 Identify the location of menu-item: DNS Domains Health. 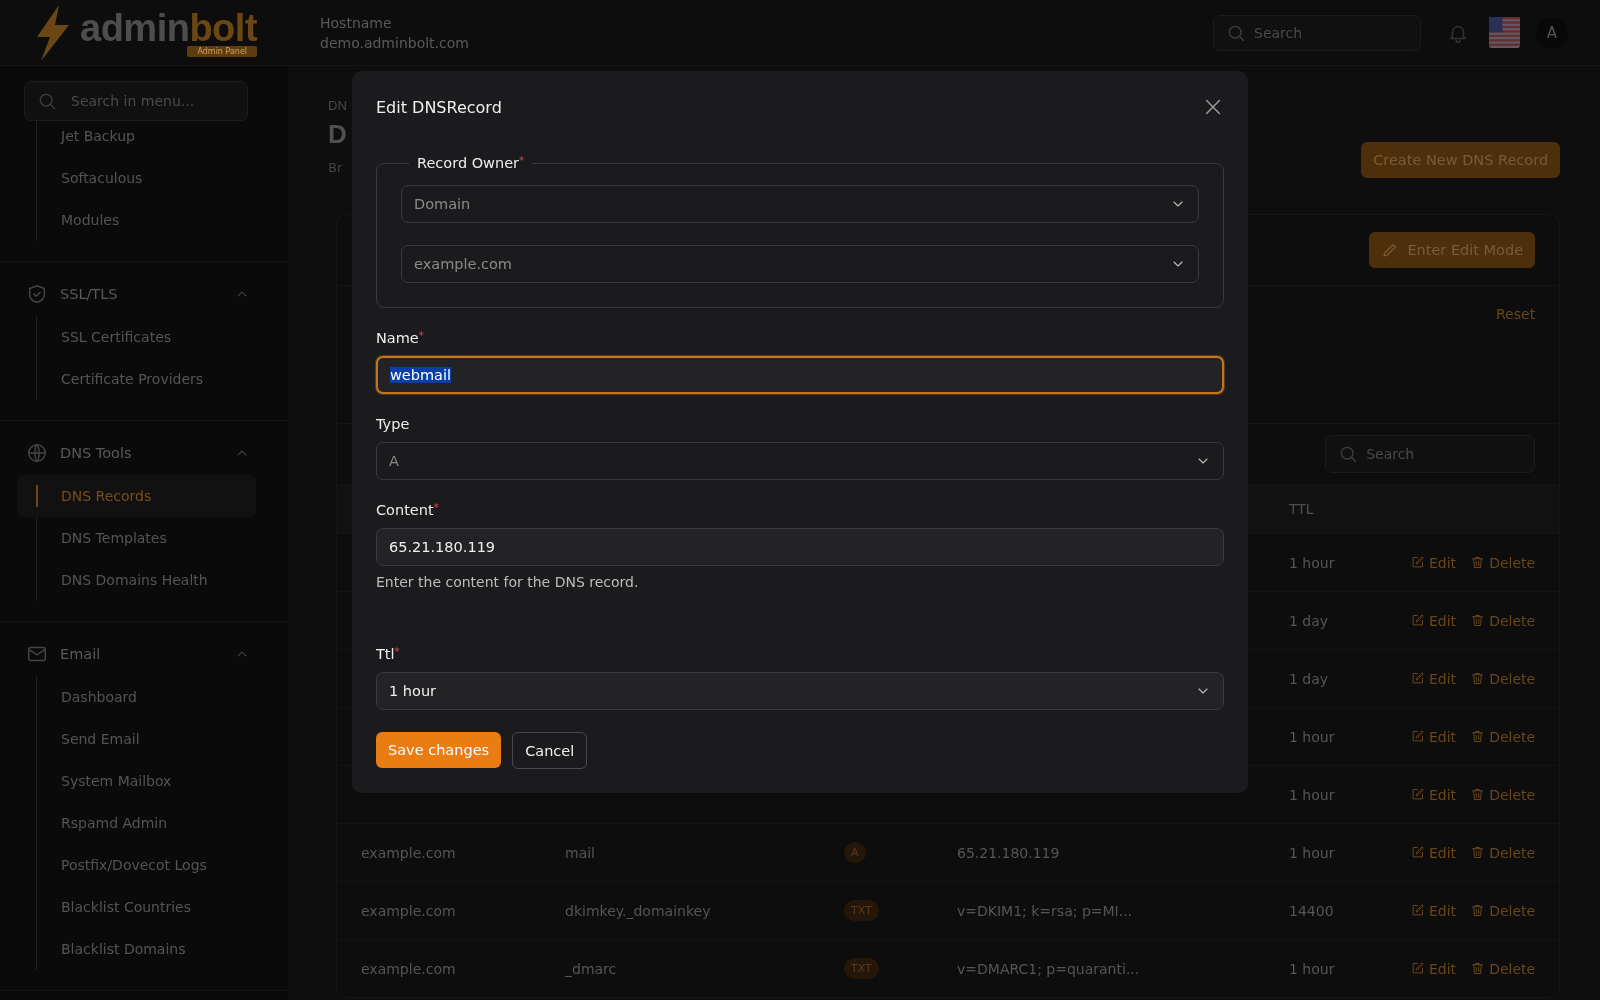
(146, 580).